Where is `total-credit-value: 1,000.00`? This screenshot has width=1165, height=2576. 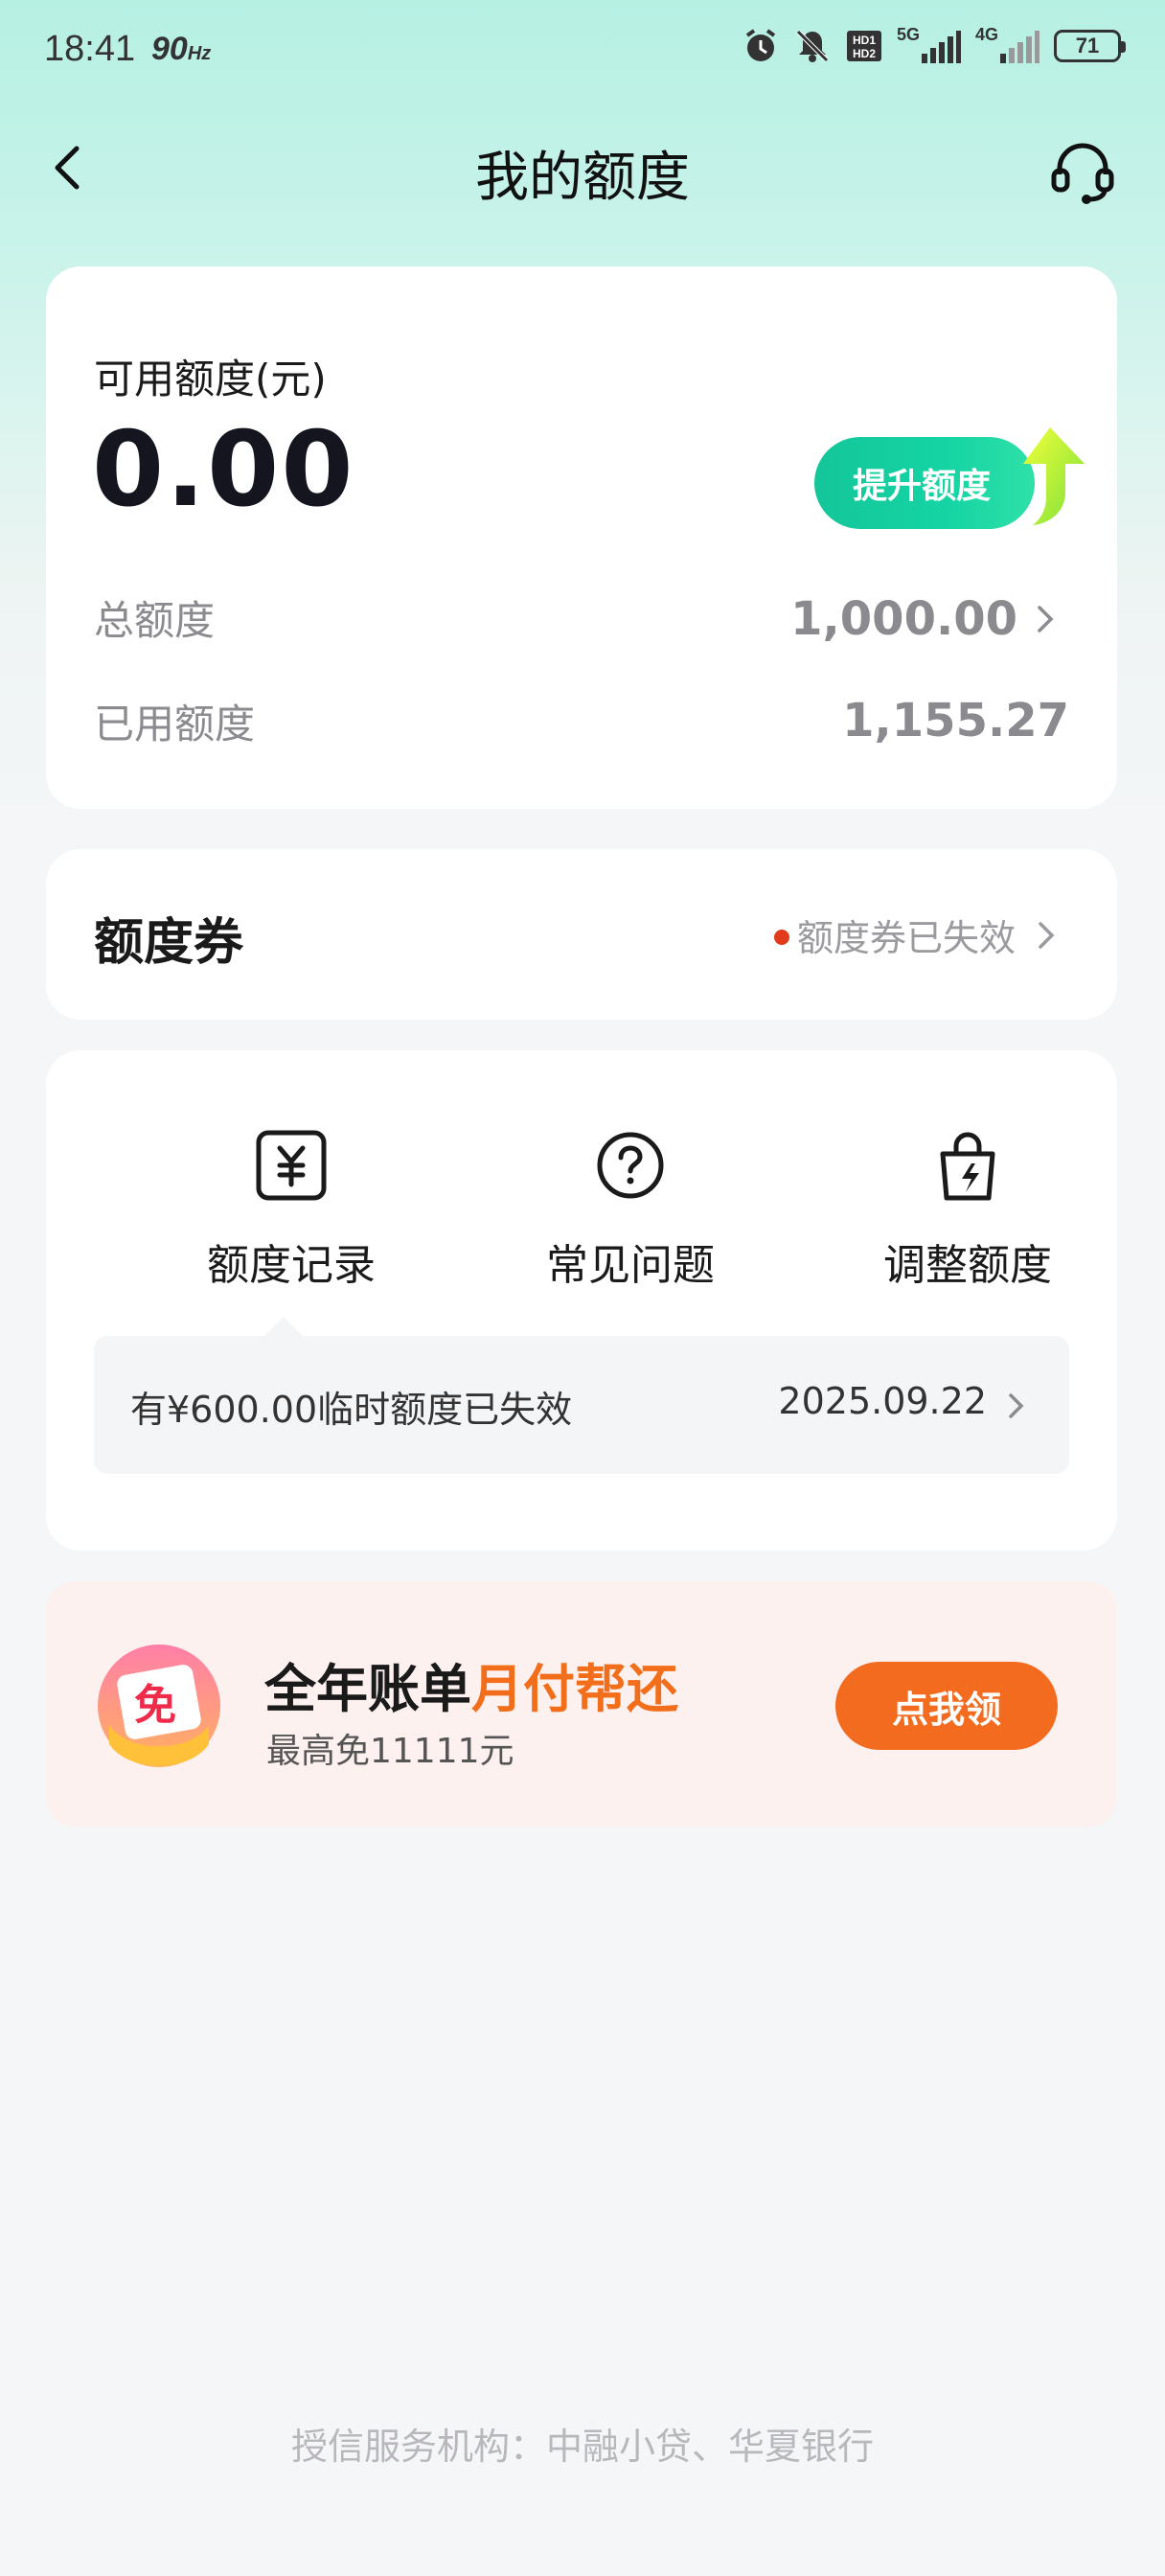
total-credit-value: 1,000.00 is located at coordinates (904, 619).